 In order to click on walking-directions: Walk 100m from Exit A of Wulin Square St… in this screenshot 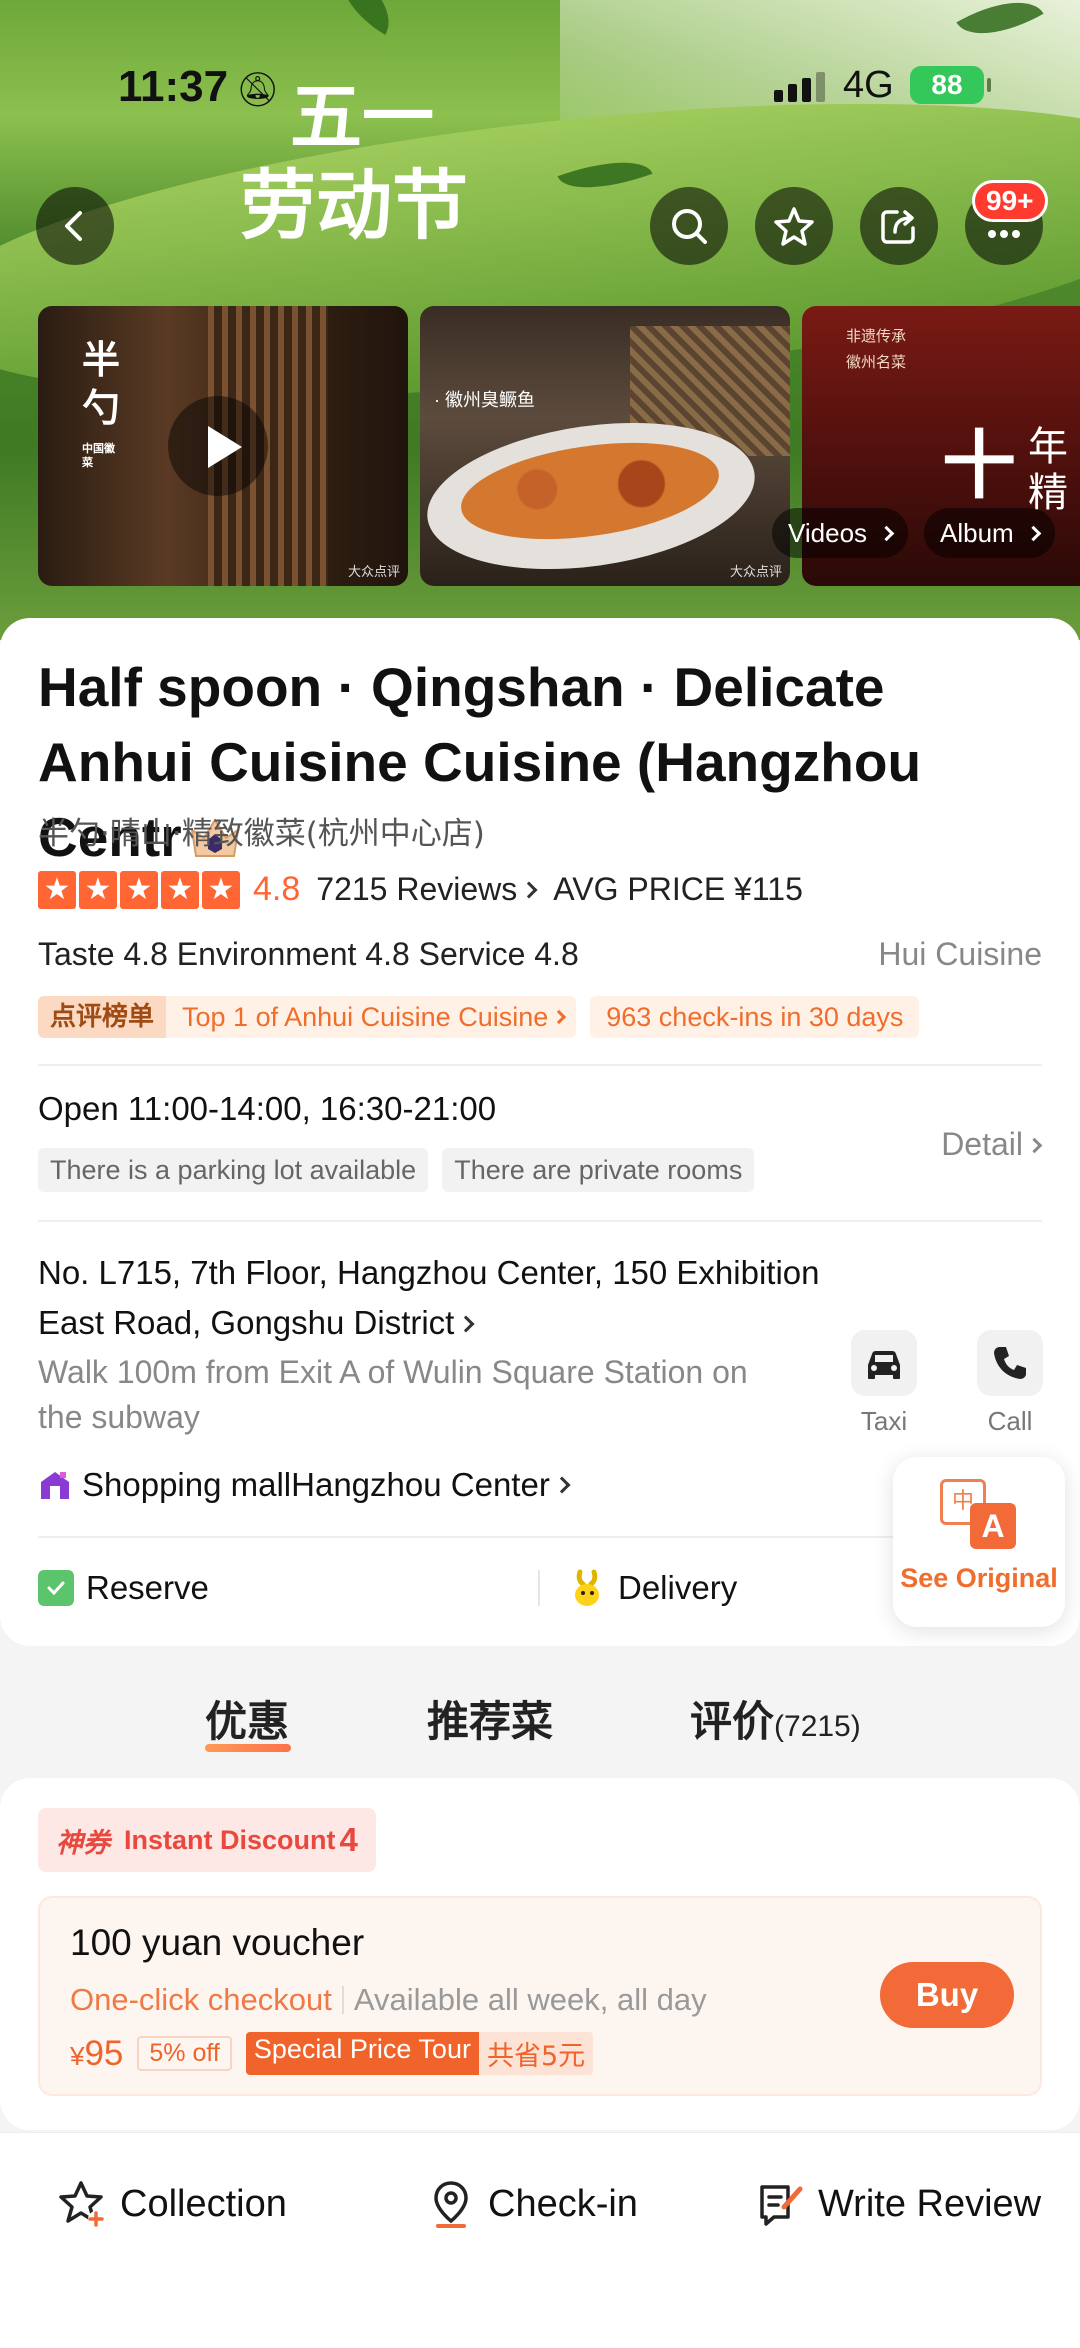, I will do `click(393, 1394)`.